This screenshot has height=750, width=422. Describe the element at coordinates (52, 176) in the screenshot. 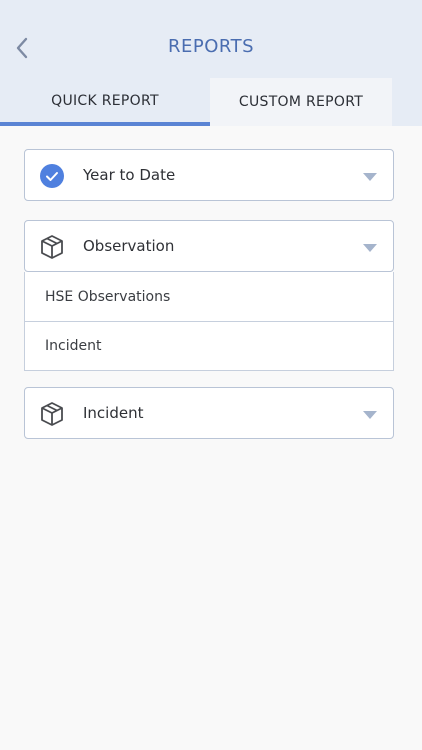

I see `check-circle-icon` at that location.